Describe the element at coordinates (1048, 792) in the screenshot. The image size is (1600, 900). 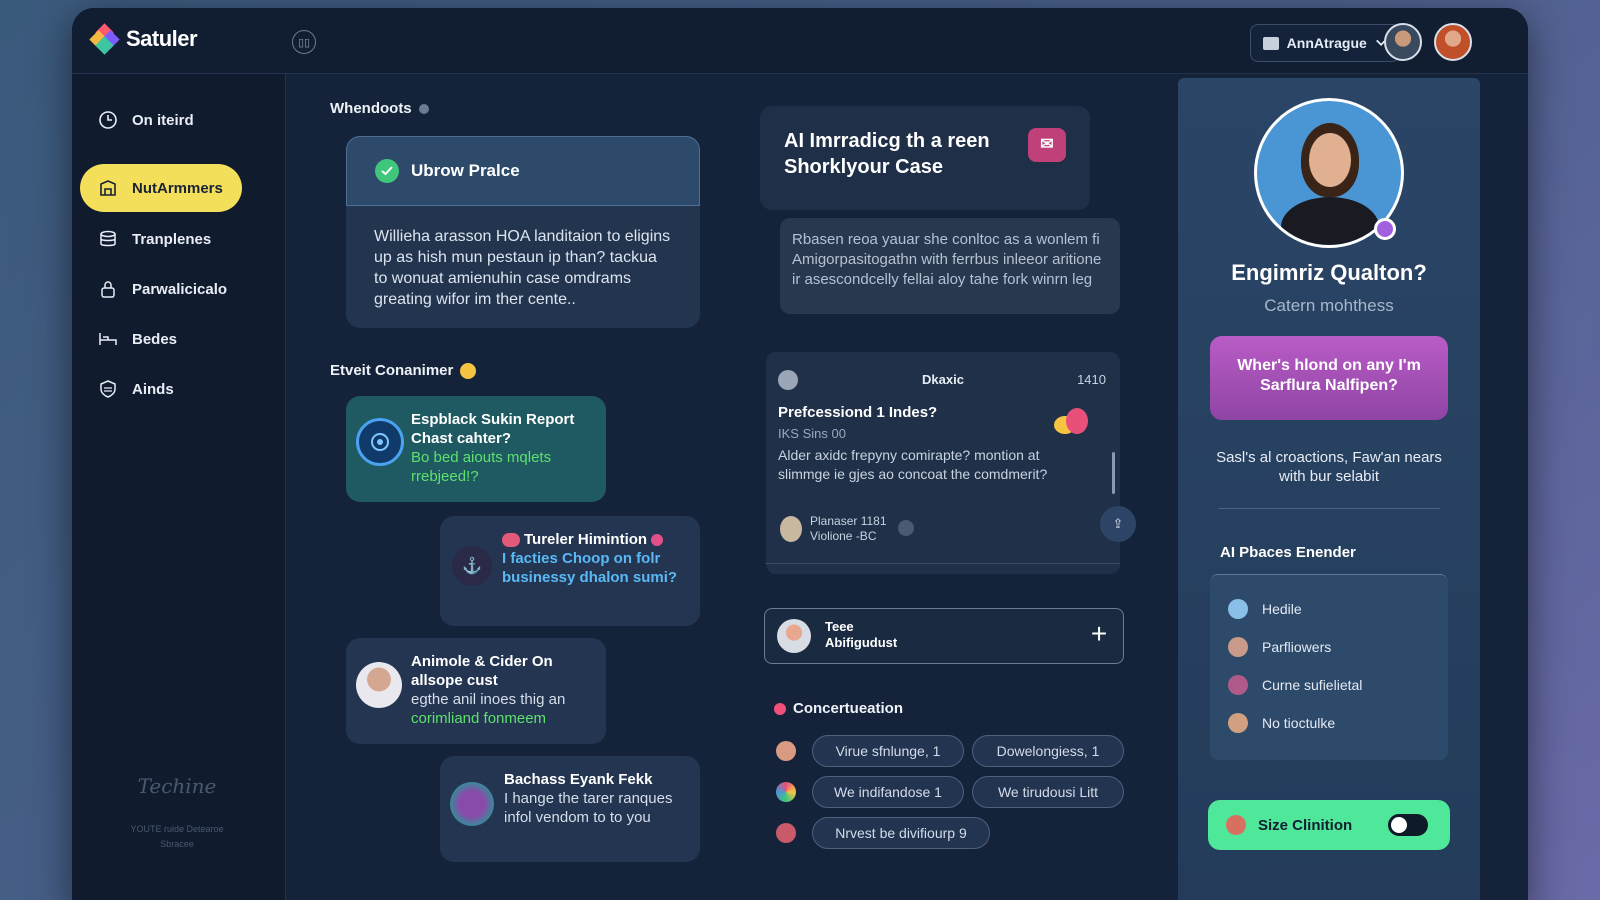
I see `suggestion-chip: We tirudousi Litt` at that location.